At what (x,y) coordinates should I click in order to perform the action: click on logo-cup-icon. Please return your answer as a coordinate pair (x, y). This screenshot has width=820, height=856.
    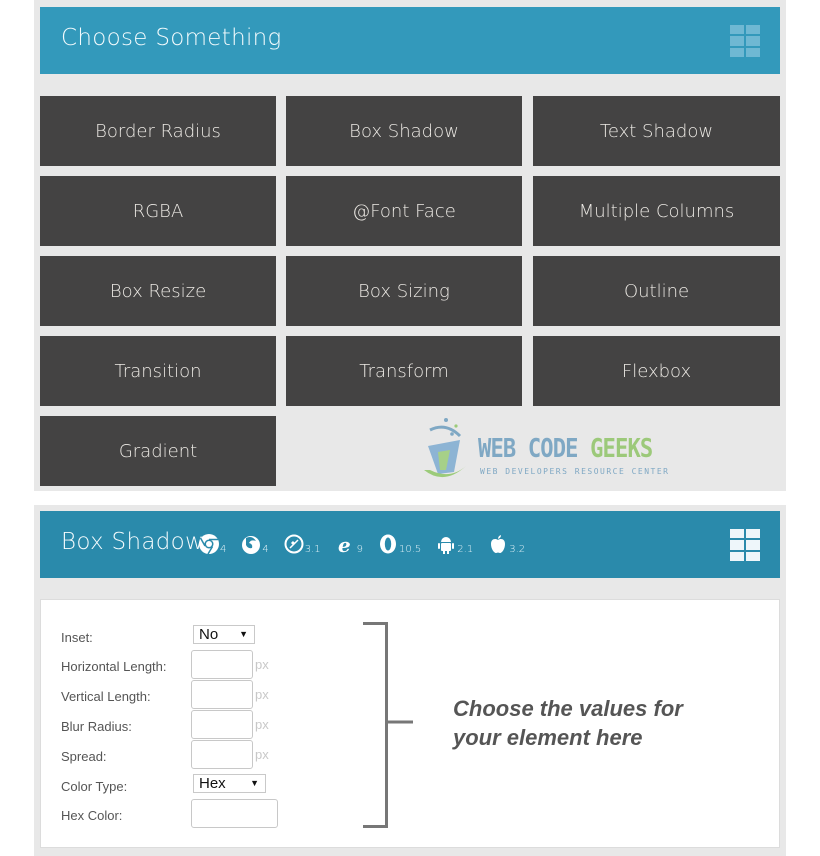
    Looking at the image, I should click on (445, 448).